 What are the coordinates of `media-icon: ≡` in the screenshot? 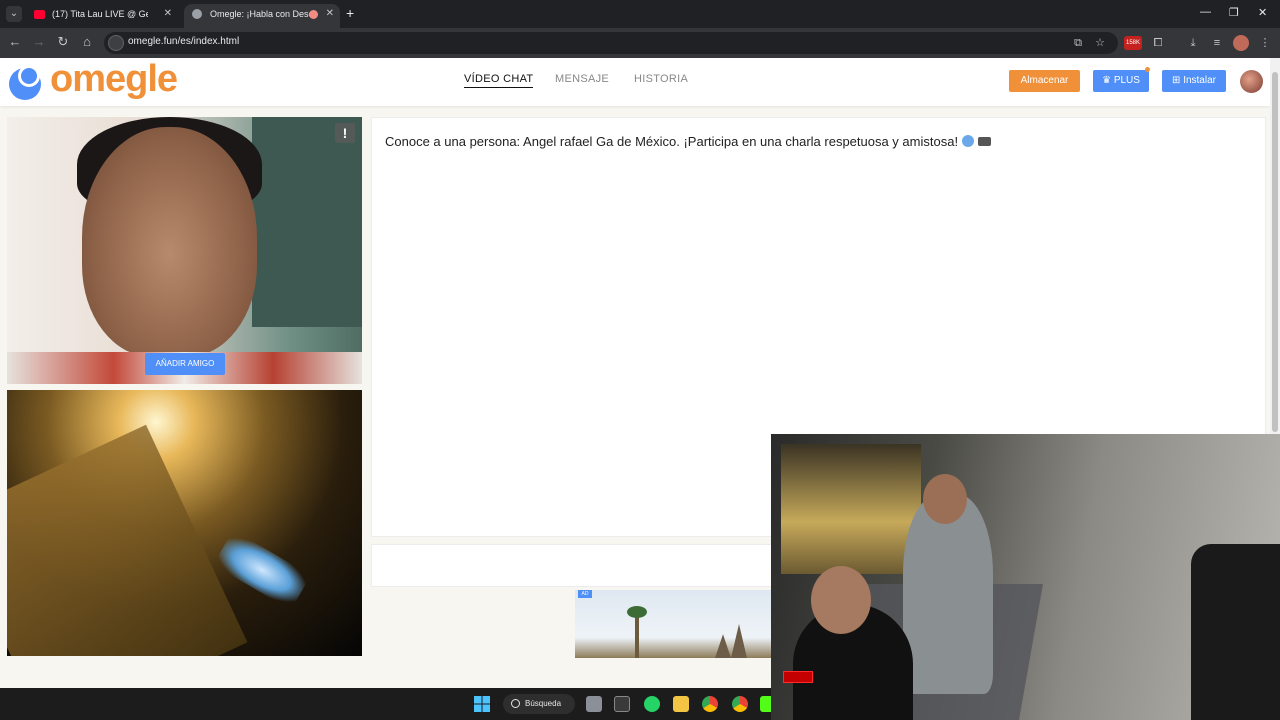 It's located at (1217, 43).